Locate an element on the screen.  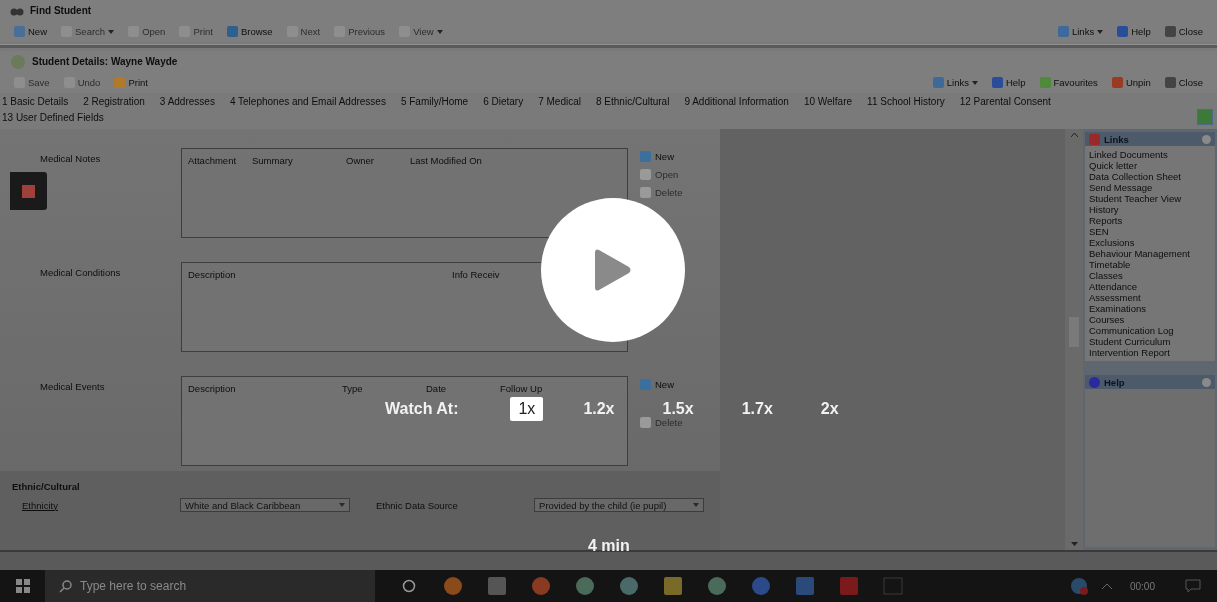
data-grid: Attachment Summary Owner Last Modified On is located at coordinates (404, 193).